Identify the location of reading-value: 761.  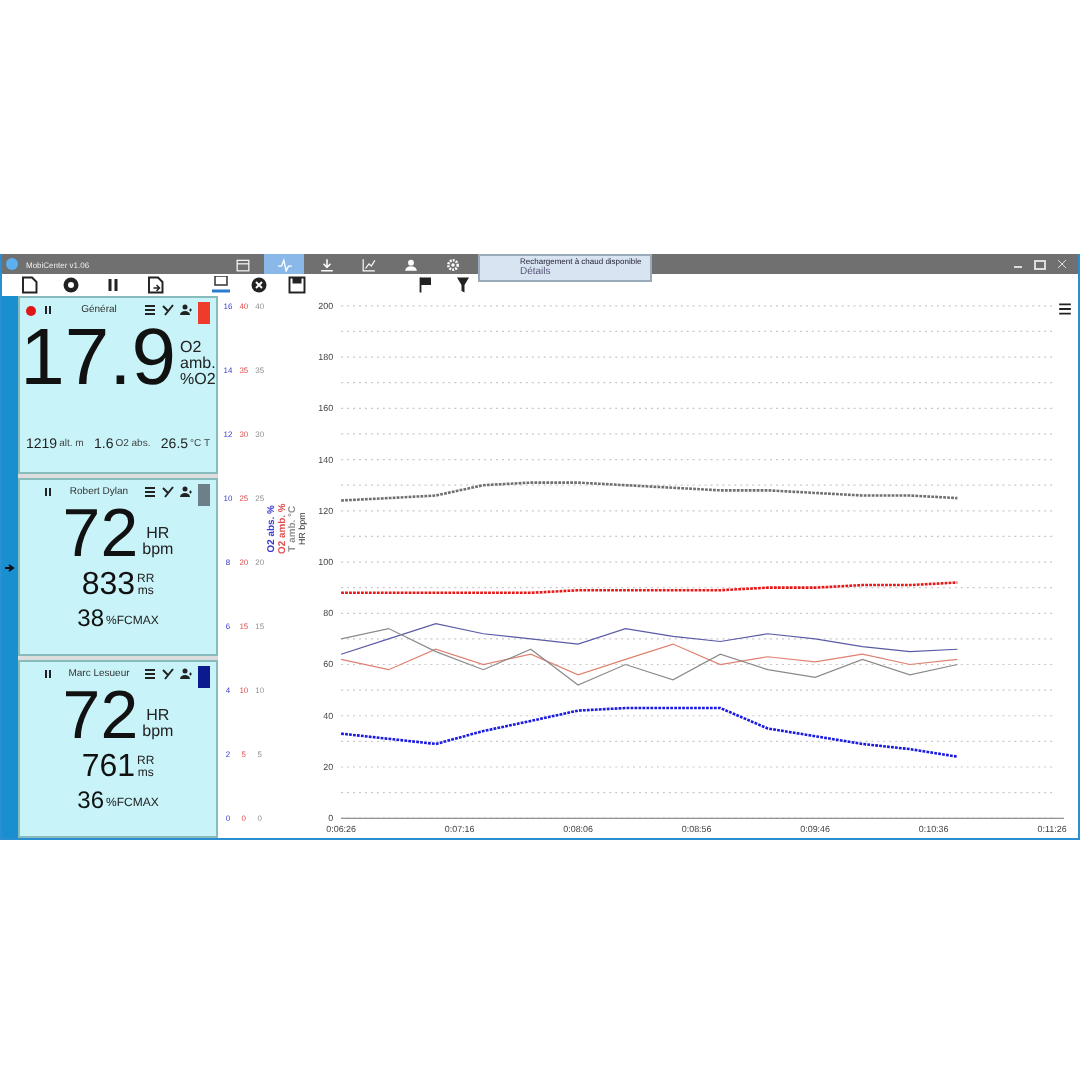
(108, 767).